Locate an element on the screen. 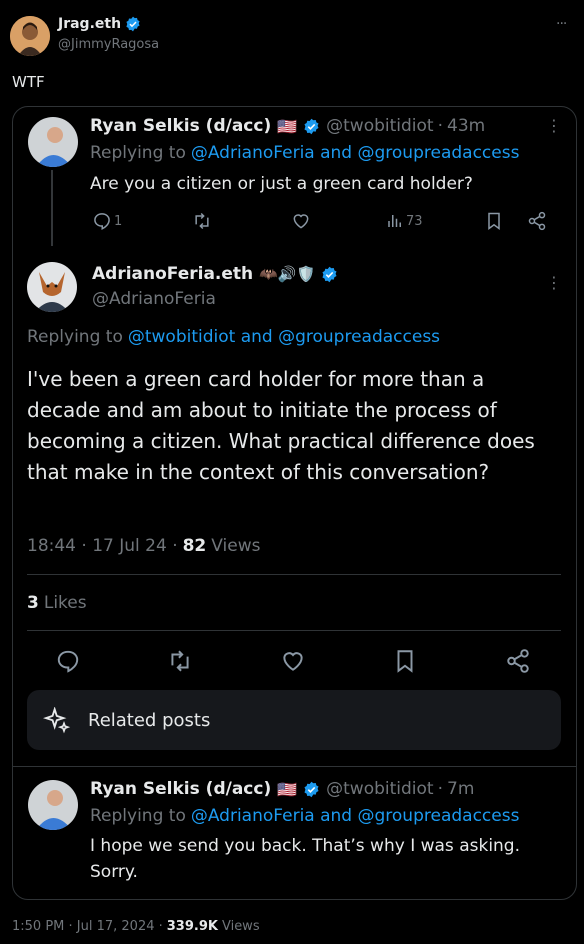  reply2-sep: · is located at coordinates (440, 789).